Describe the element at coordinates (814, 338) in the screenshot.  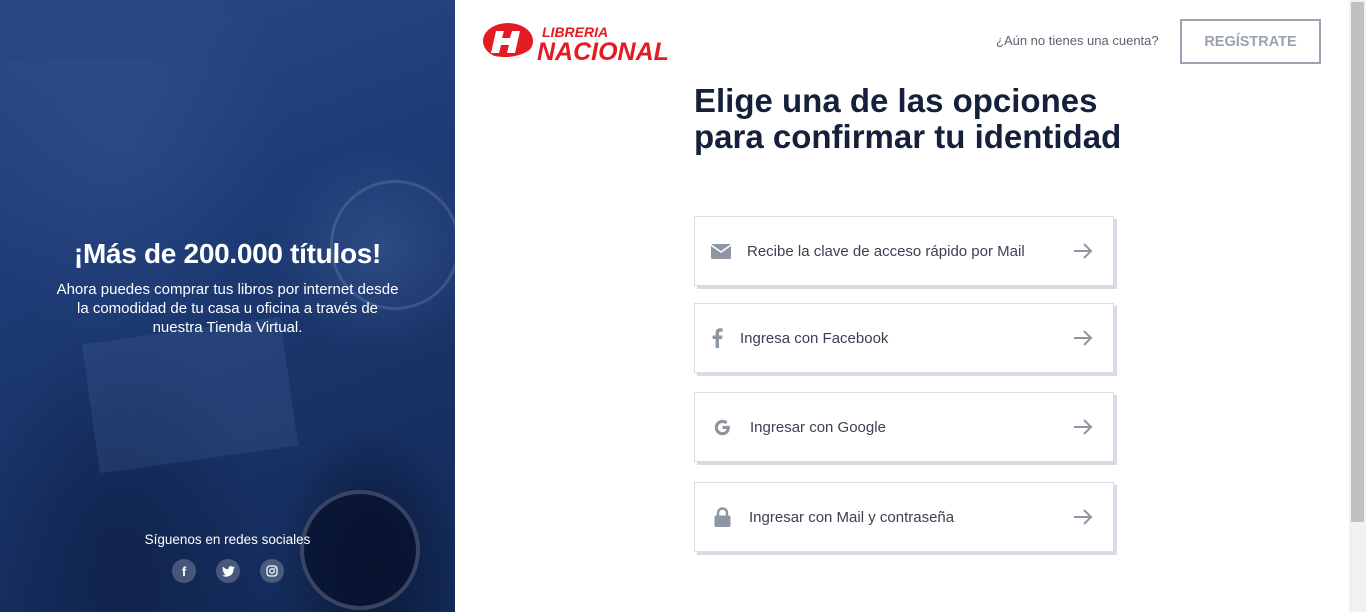
I see `option-label: Ingresa con Facebook` at that location.